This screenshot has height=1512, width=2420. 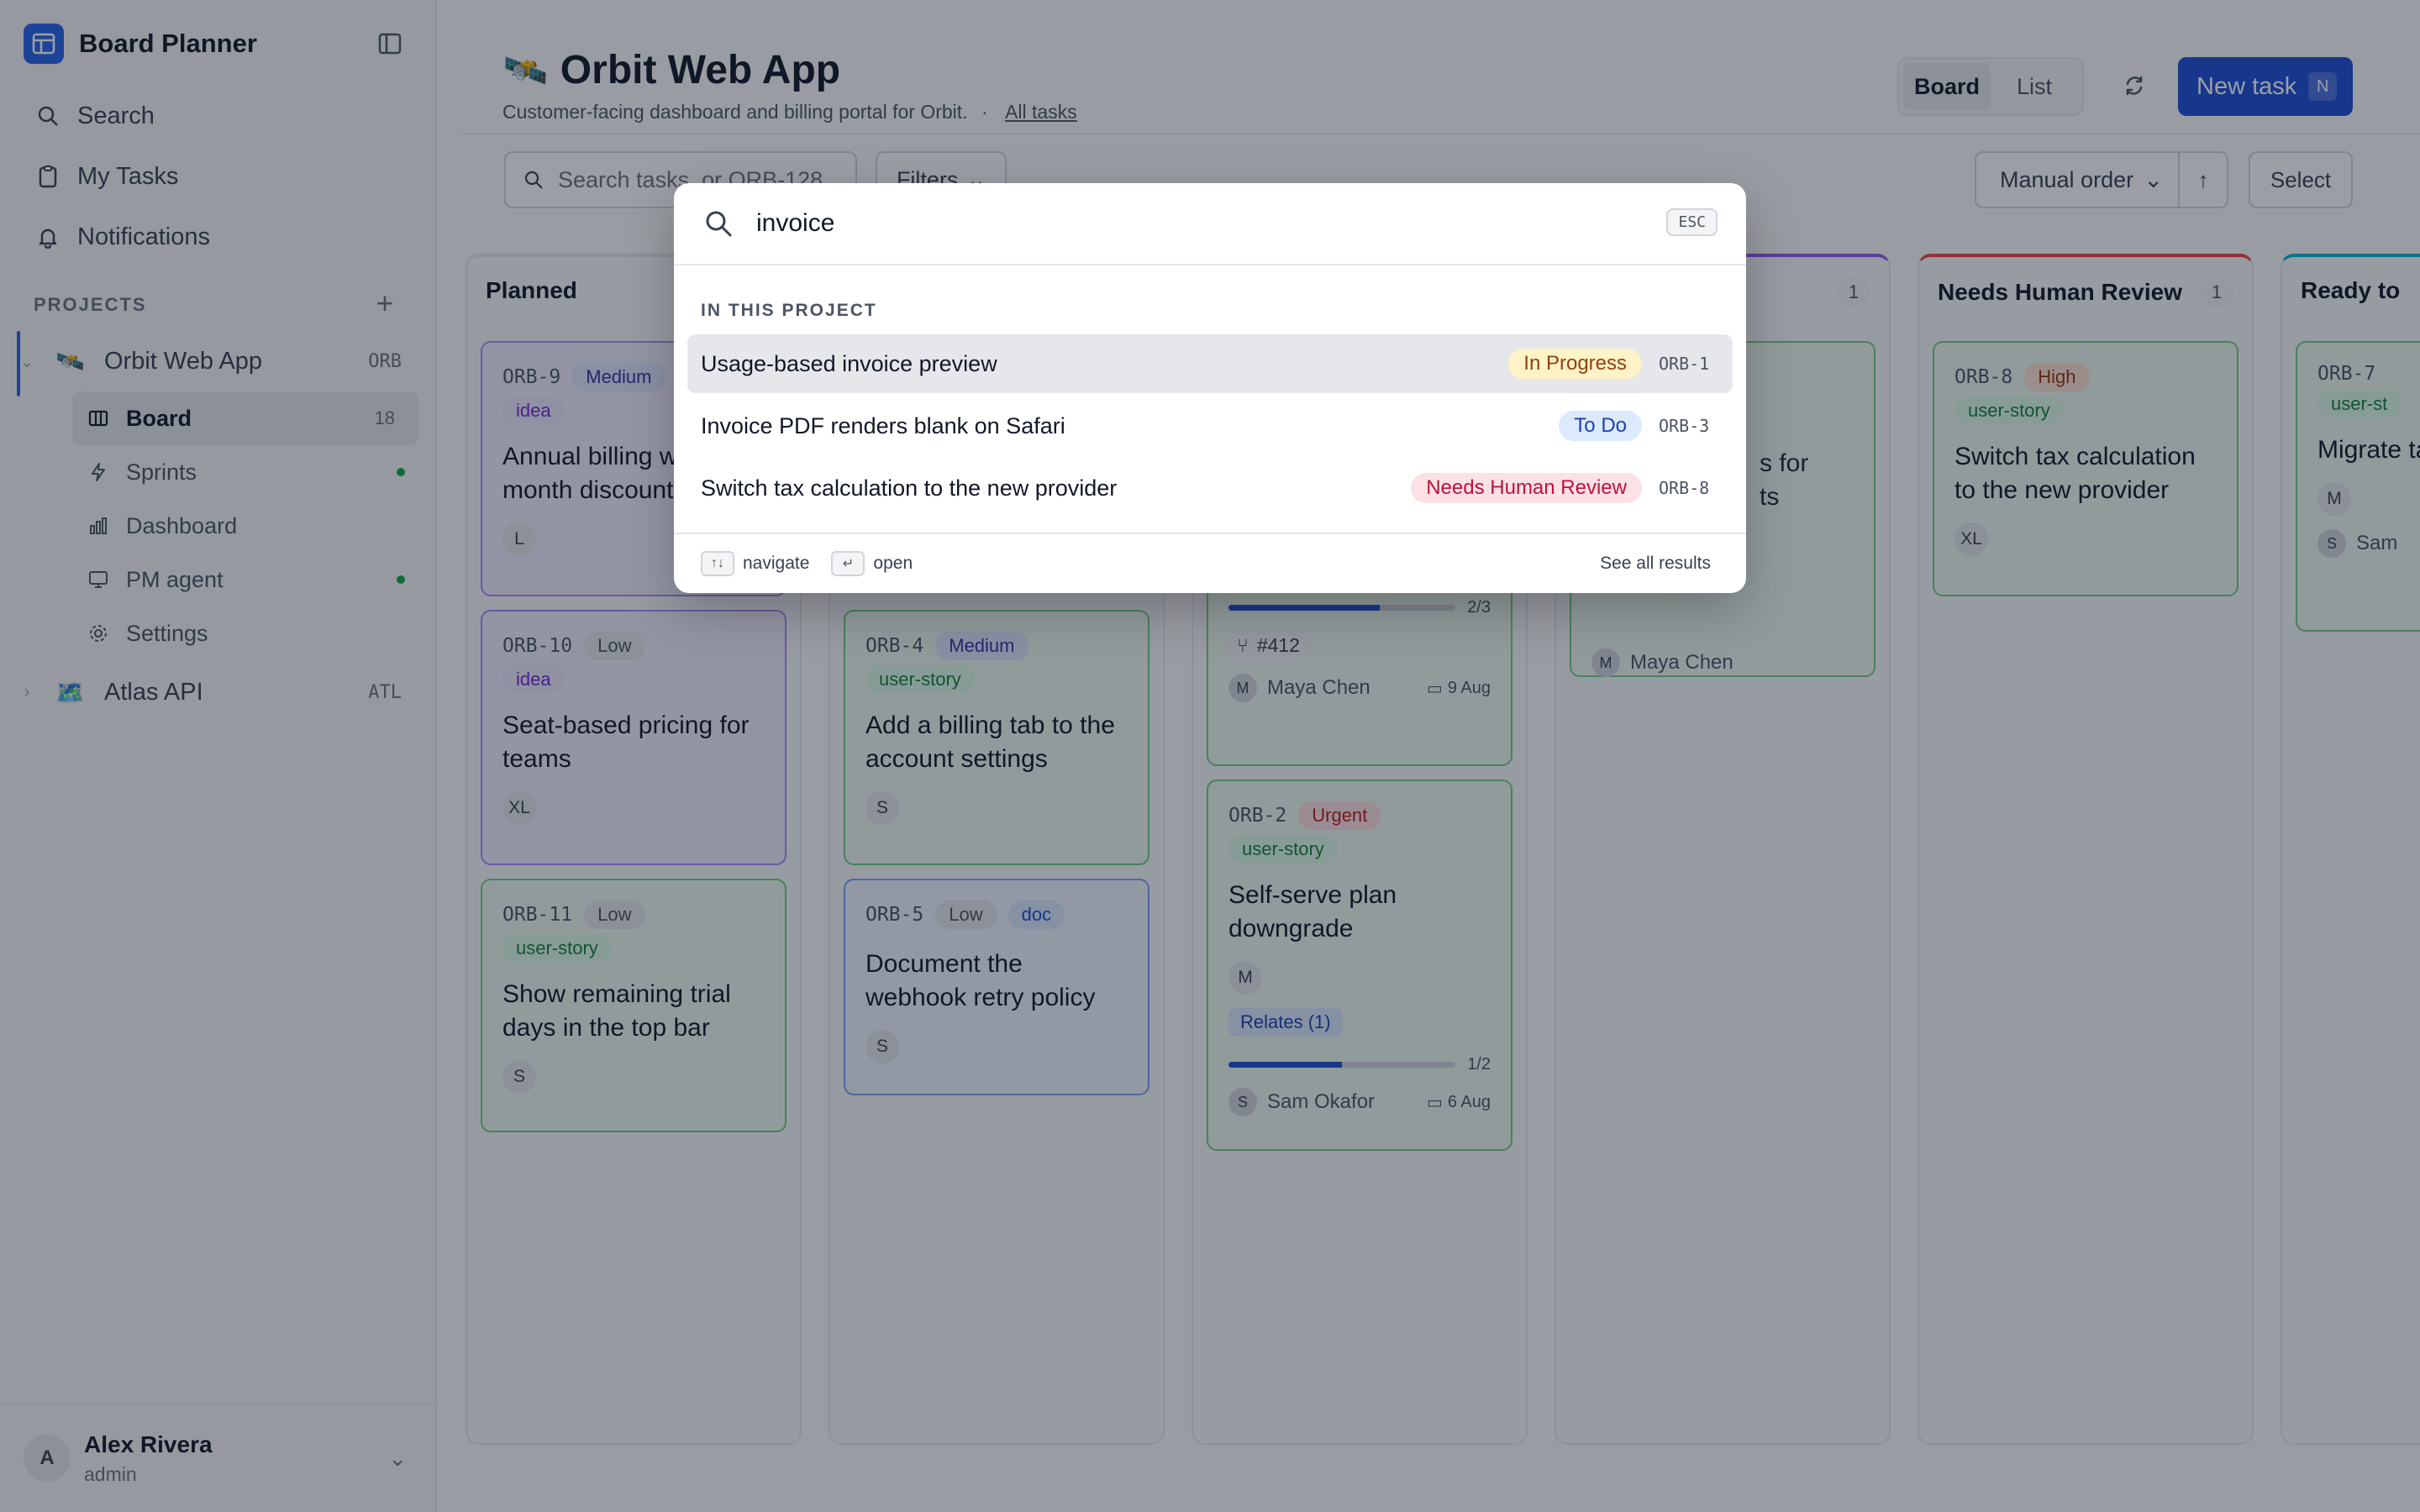 I want to click on palette-search-bar: ESC, so click(x=1210, y=224).